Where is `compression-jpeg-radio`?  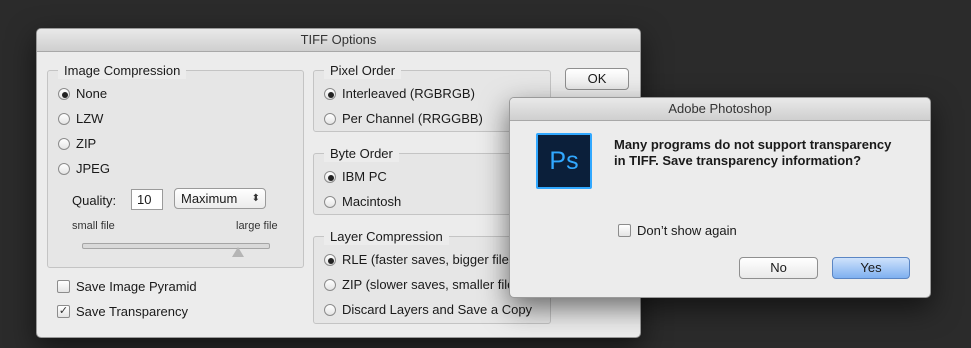
compression-jpeg-radio is located at coordinates (64, 168).